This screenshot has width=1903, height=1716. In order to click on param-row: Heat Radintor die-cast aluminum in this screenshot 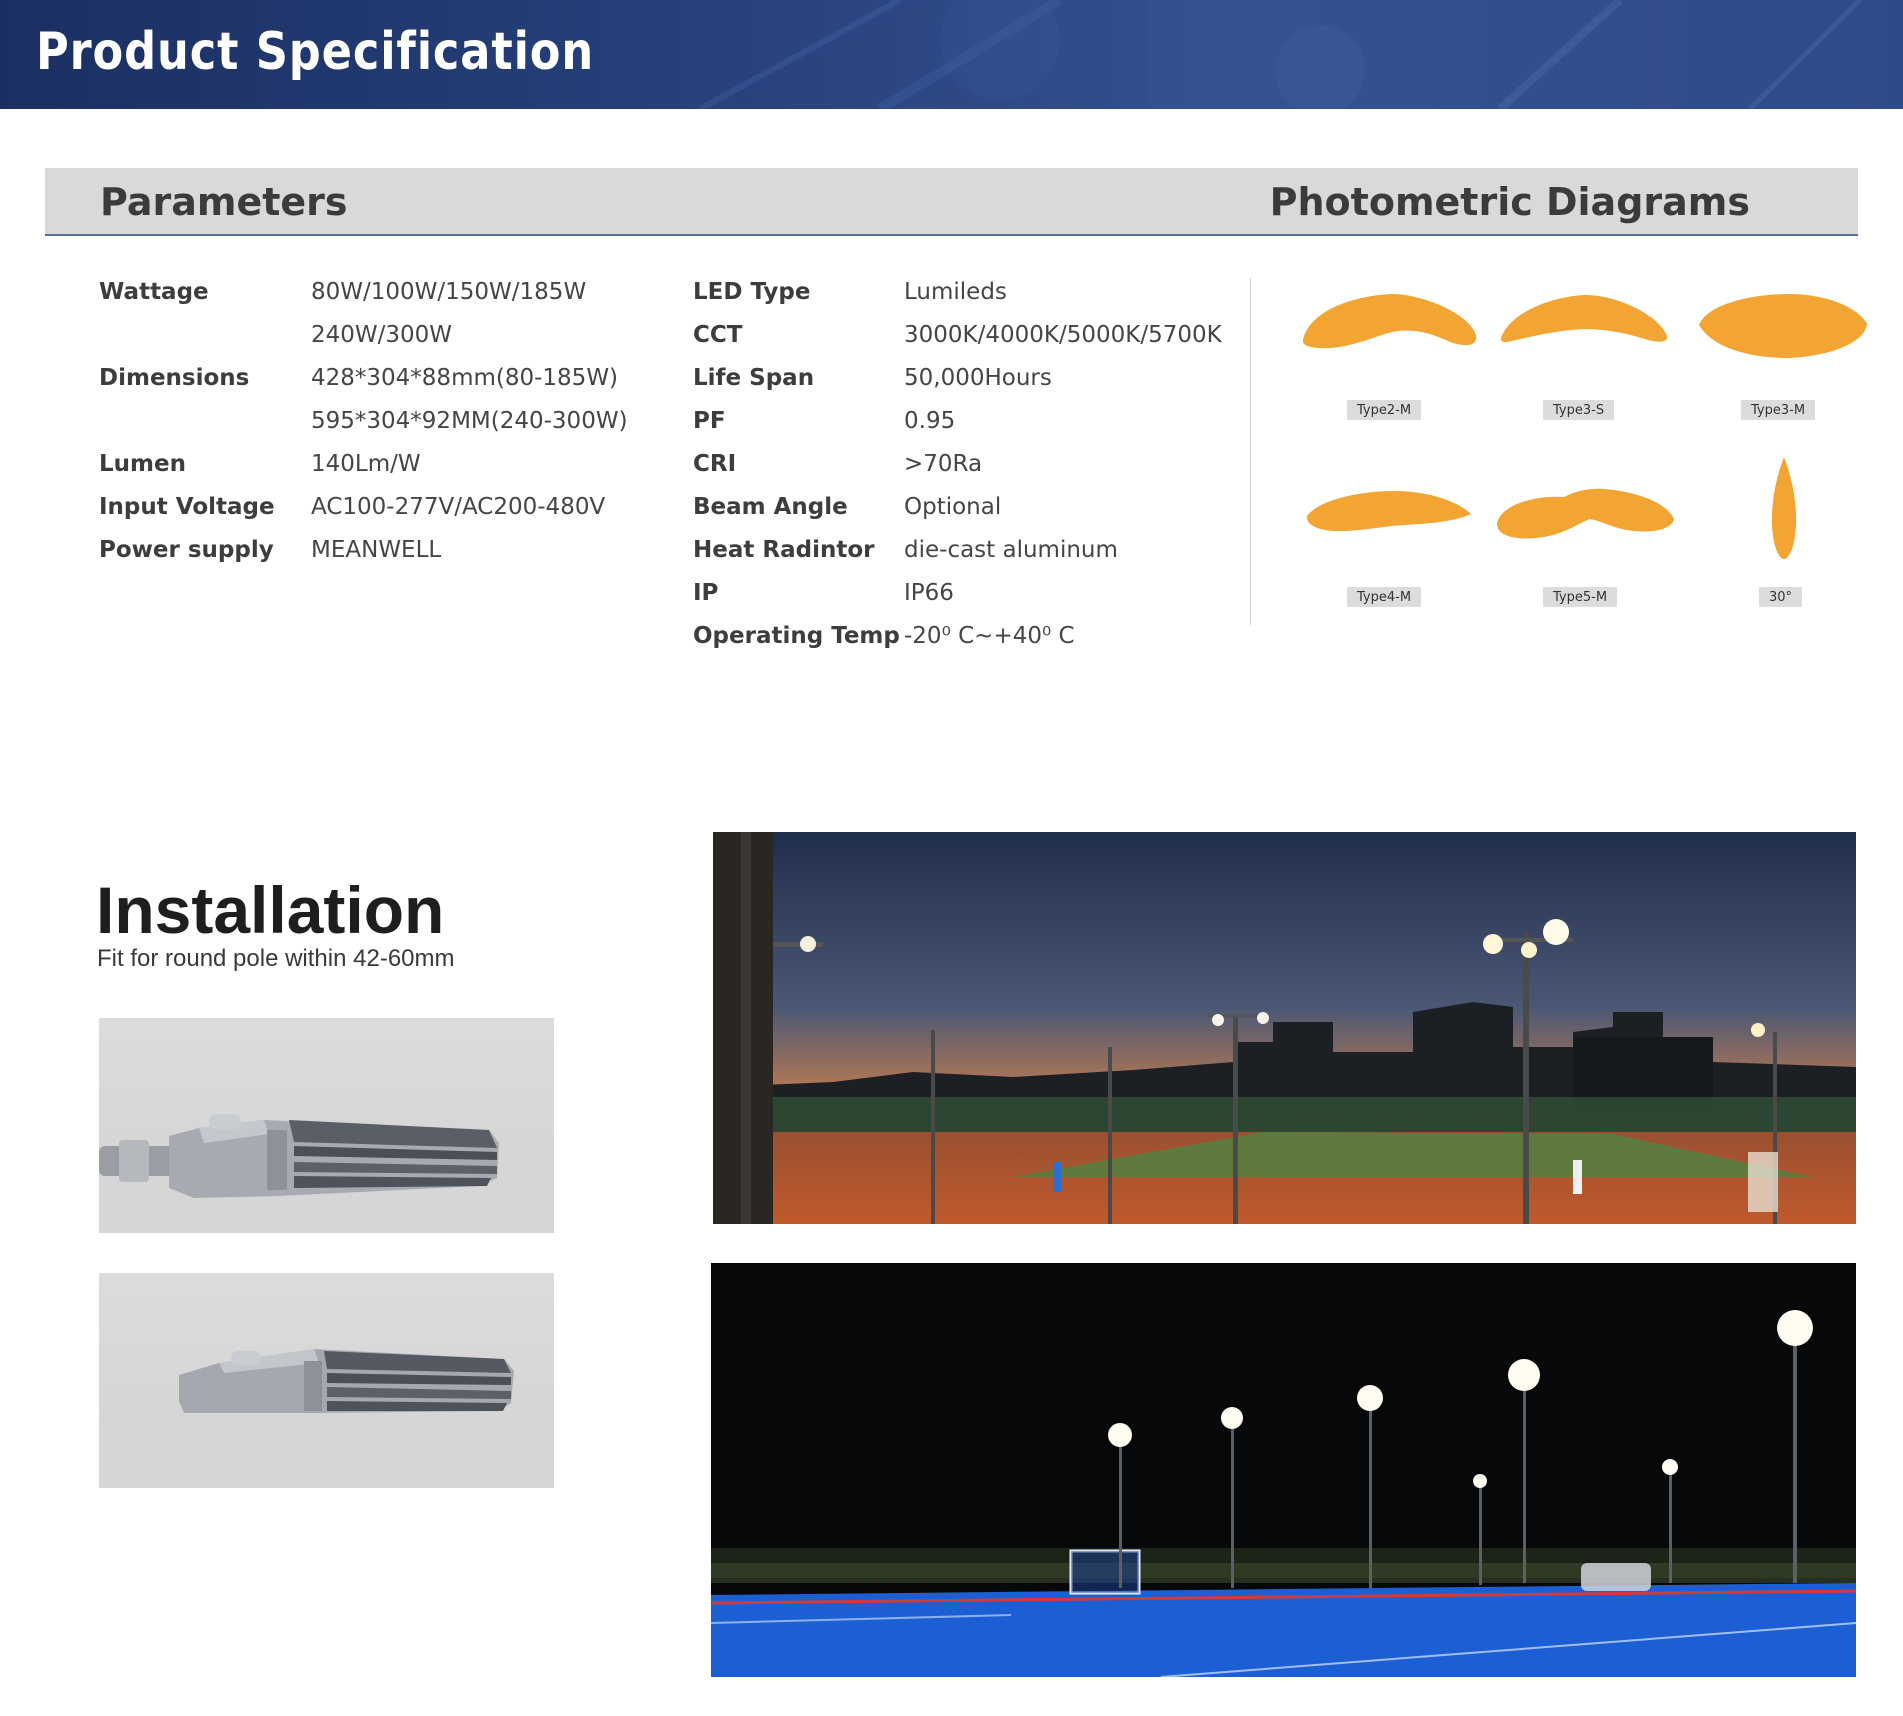, I will do `click(957, 549)`.